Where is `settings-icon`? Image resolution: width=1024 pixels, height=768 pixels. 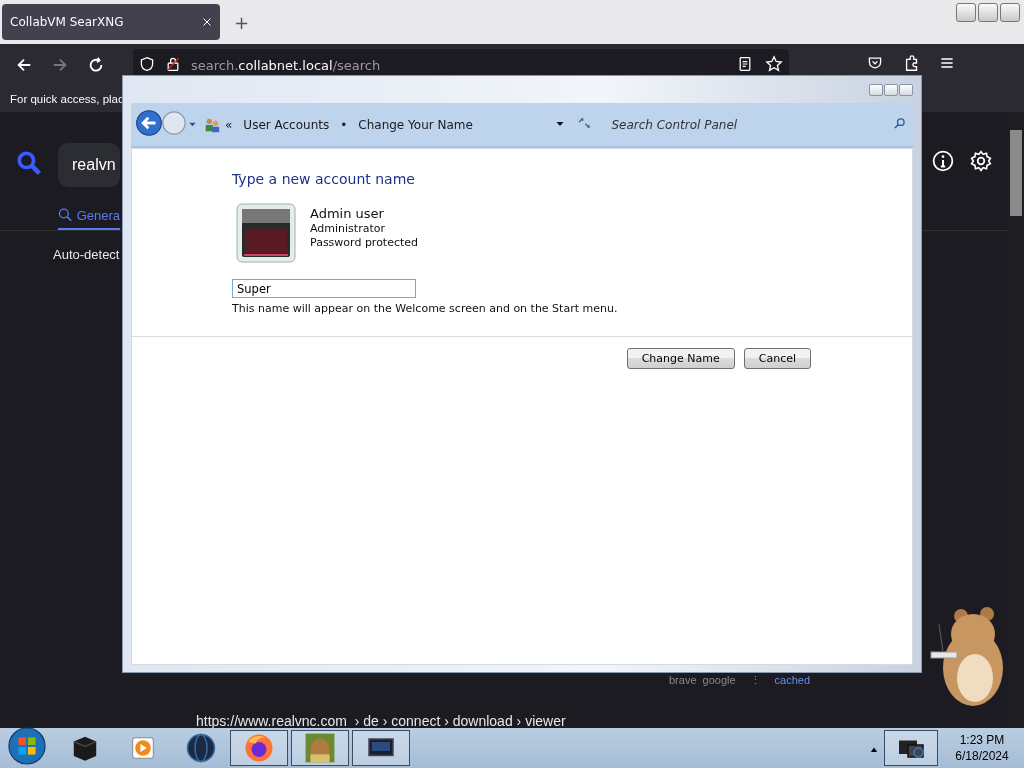 settings-icon is located at coordinates (981, 161).